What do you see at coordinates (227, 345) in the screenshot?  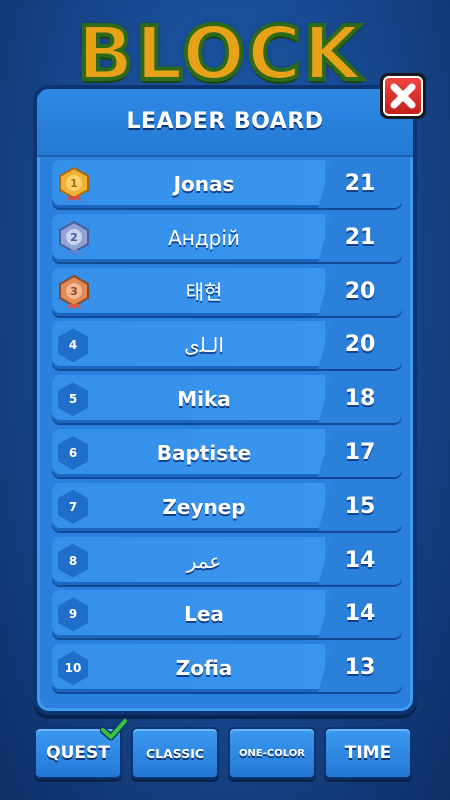 I see `leaderboard-row: 4 الـﻠى 20` at bounding box center [227, 345].